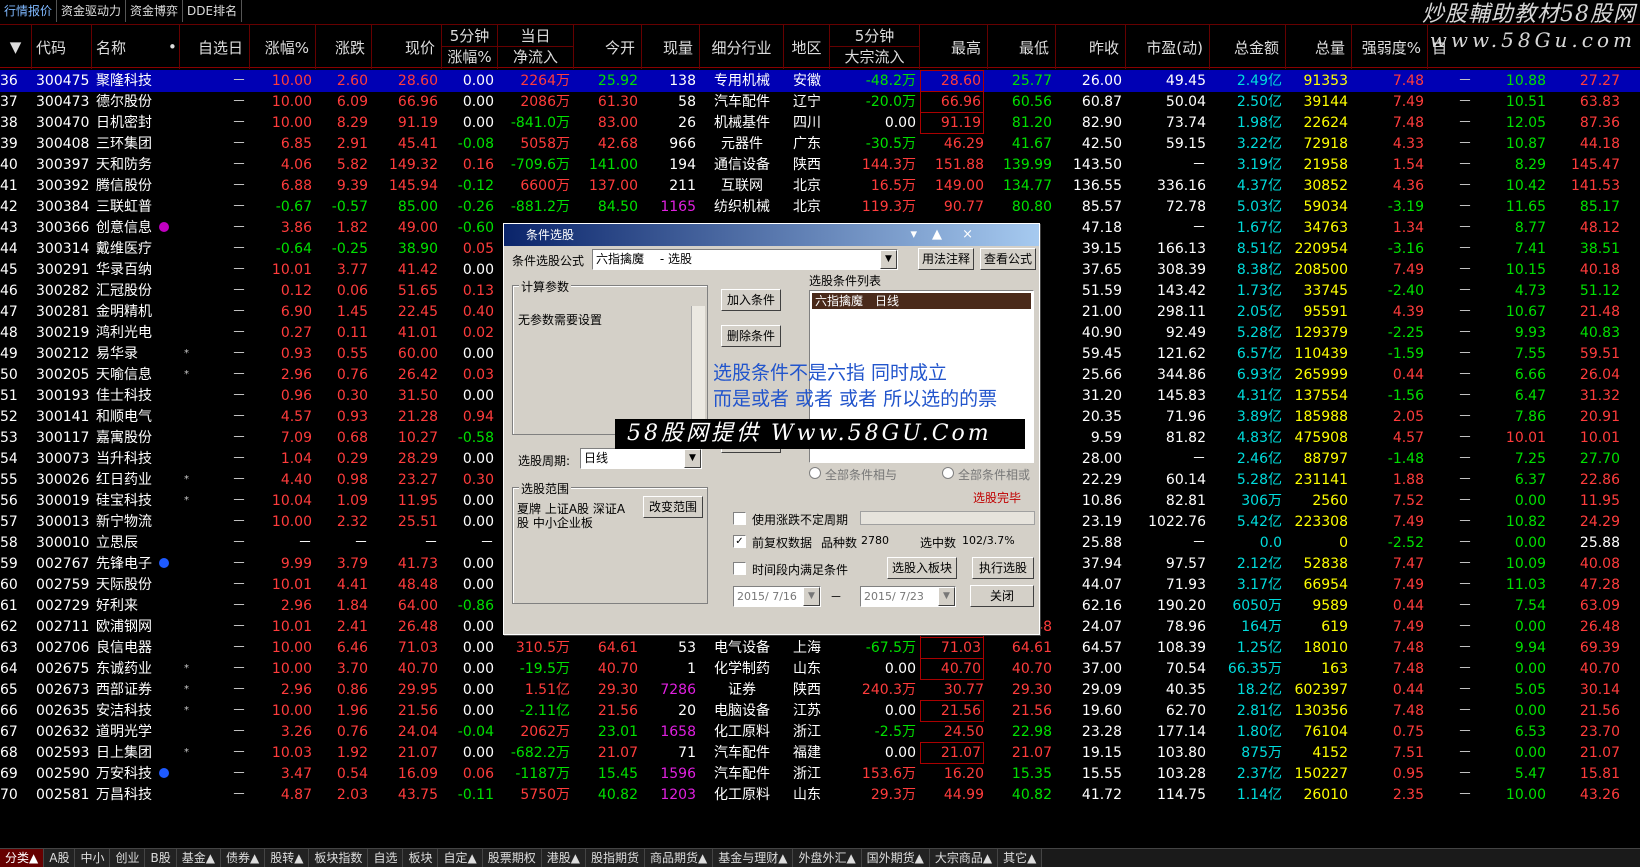 Image resolution: width=1640 pixels, height=867 pixels. I want to click on top-tab-2: 资金博弈, so click(155, 11).